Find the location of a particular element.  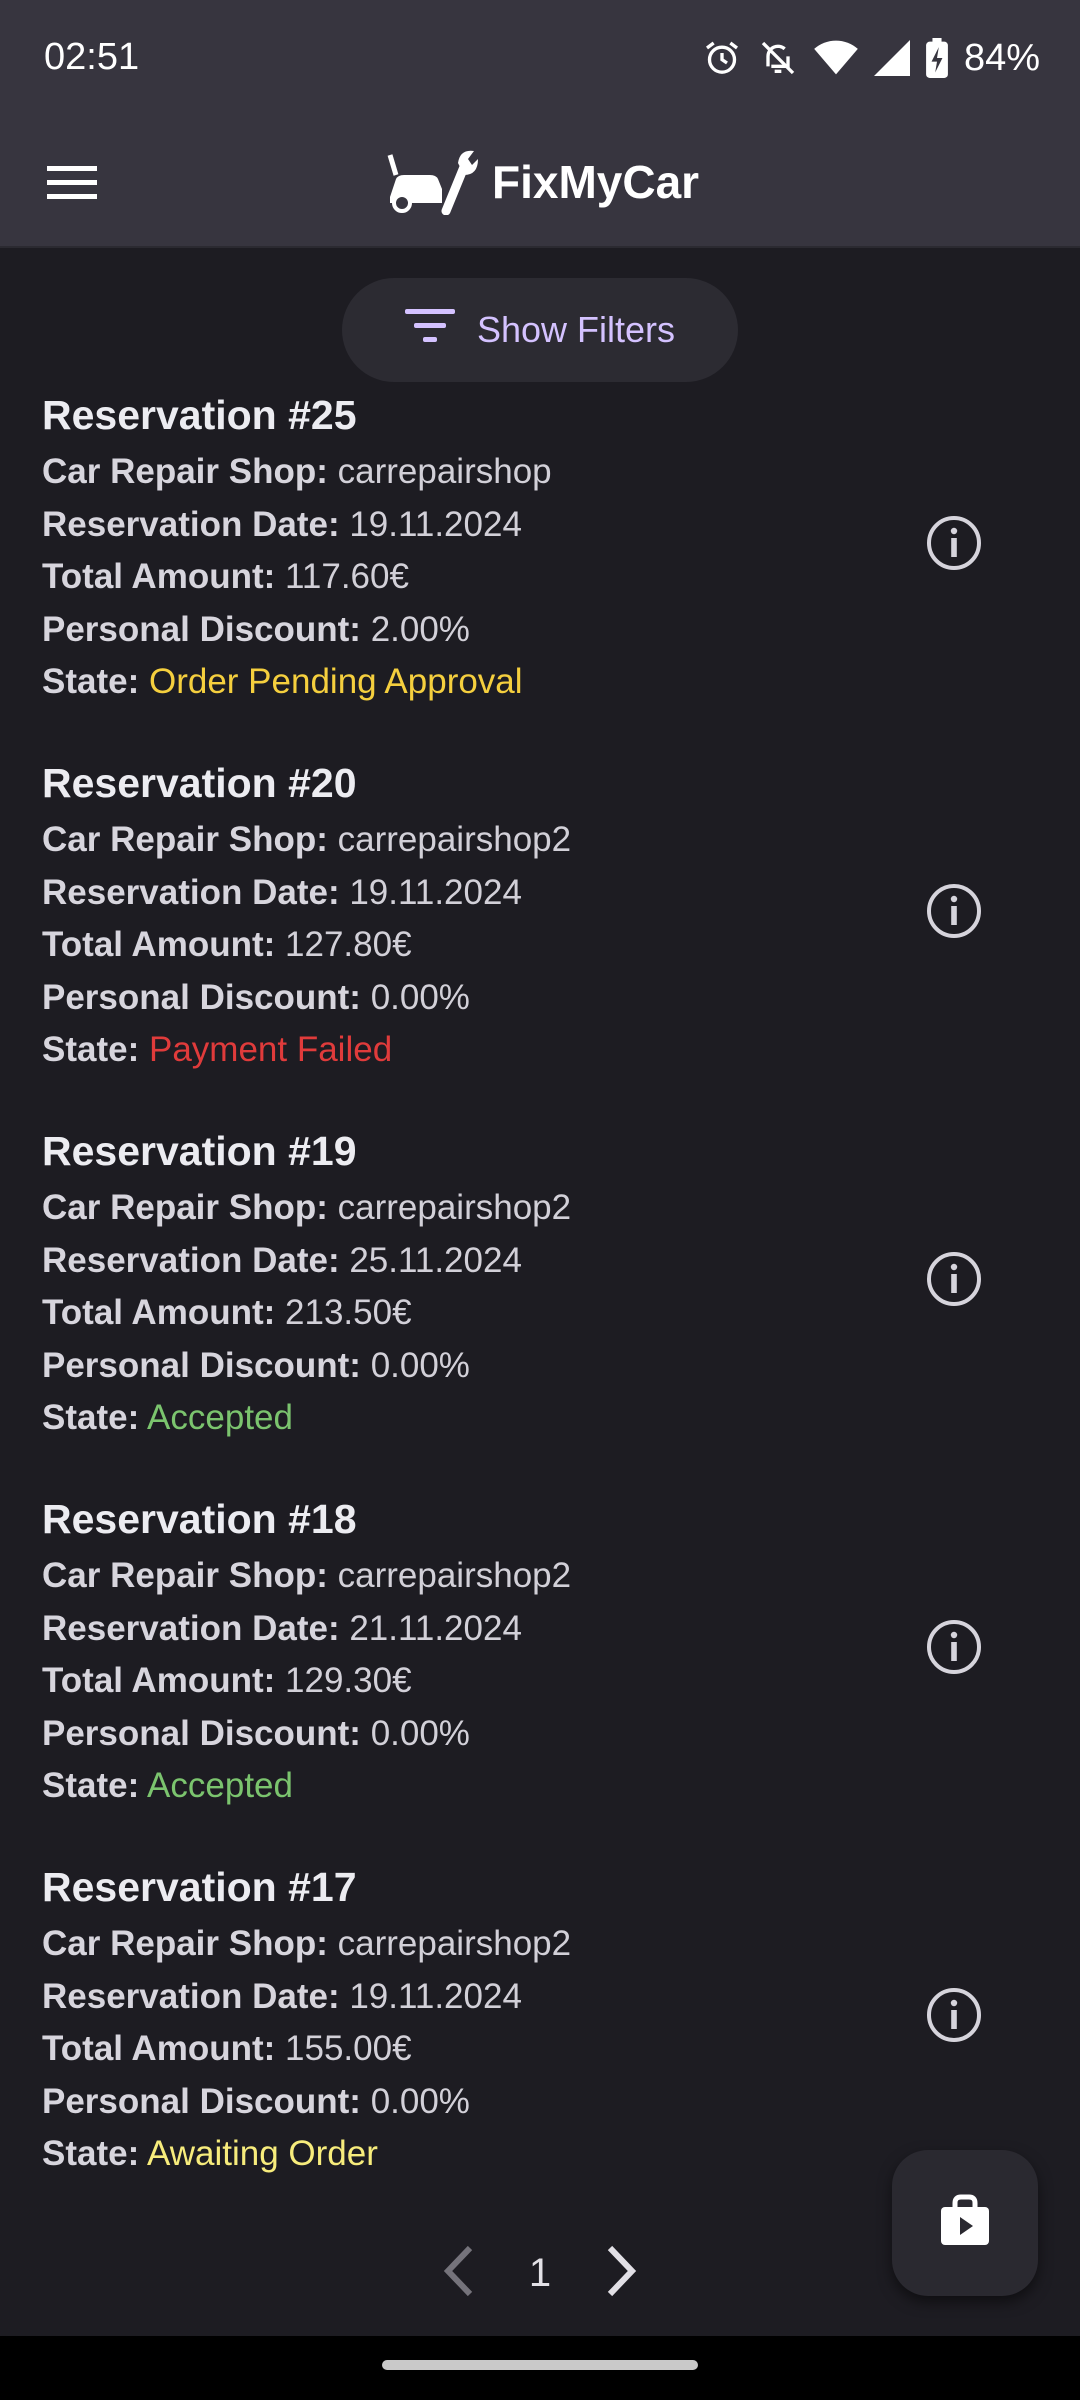

reservation-title: Reservation #17 is located at coordinates (199, 1887).